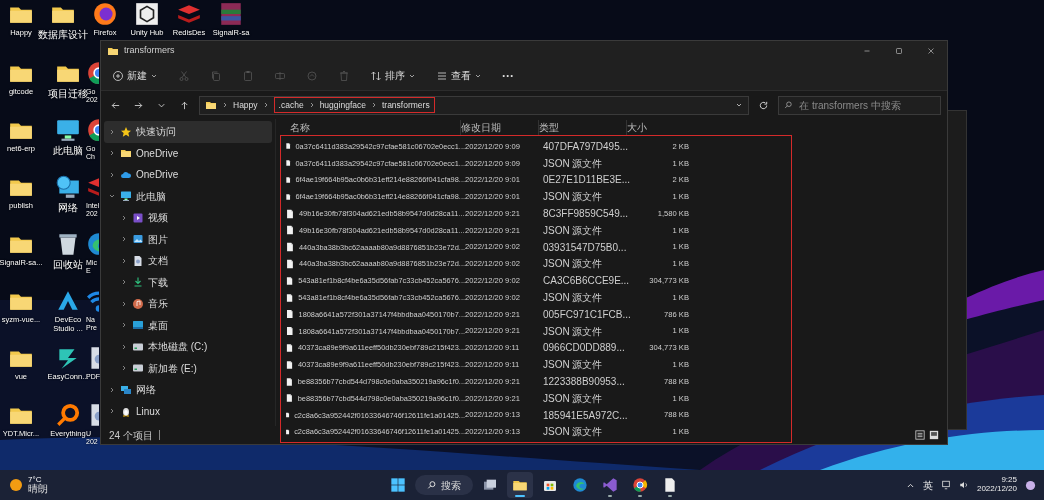 The image size is (1044, 500). What do you see at coordinates (655, 127) in the screenshot?
I see `column-header: 大小` at bounding box center [655, 127].